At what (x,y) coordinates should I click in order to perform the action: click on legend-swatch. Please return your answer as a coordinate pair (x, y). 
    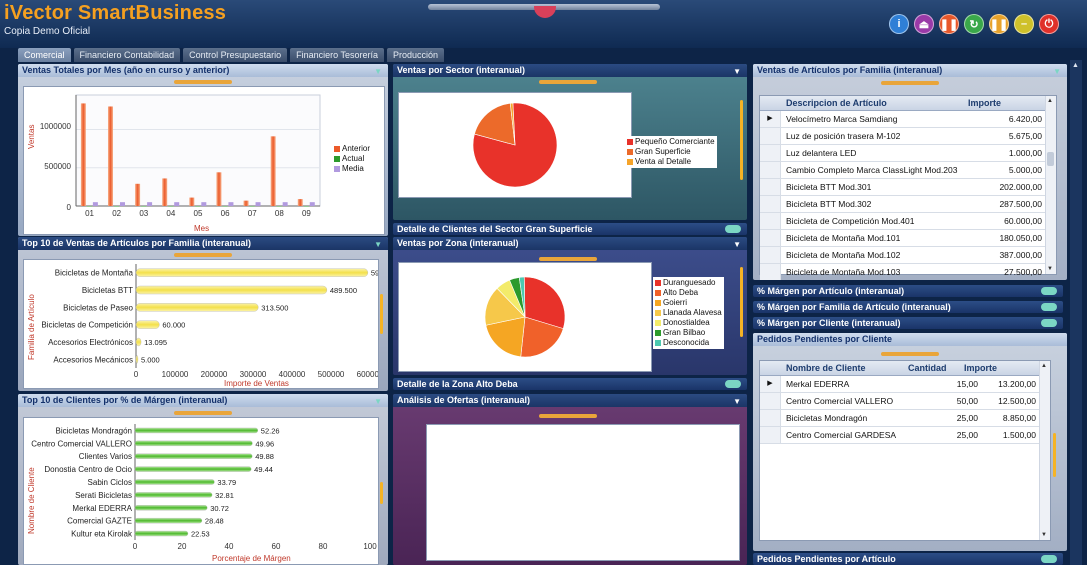
    Looking at the image, I should click on (337, 159).